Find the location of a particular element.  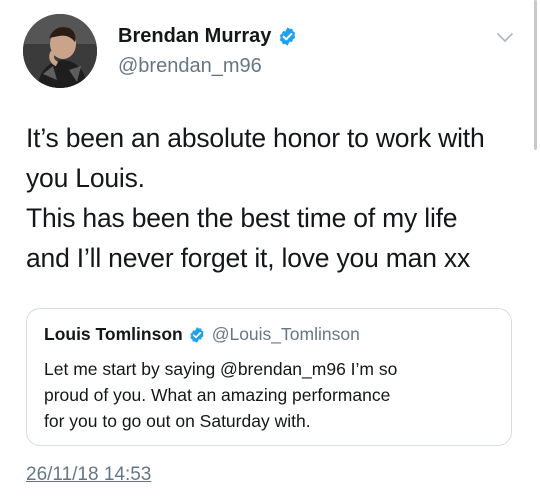

quoted-author-name: Louis Tomlinson is located at coordinates (113, 334).